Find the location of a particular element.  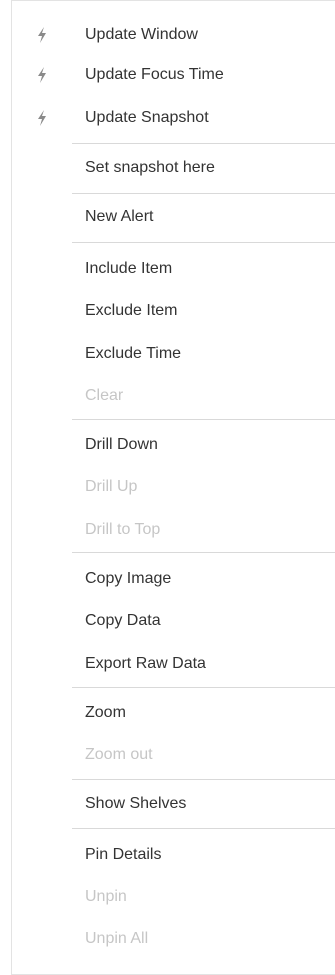

menu-item-include-item: Include Item is located at coordinates (173, 269).